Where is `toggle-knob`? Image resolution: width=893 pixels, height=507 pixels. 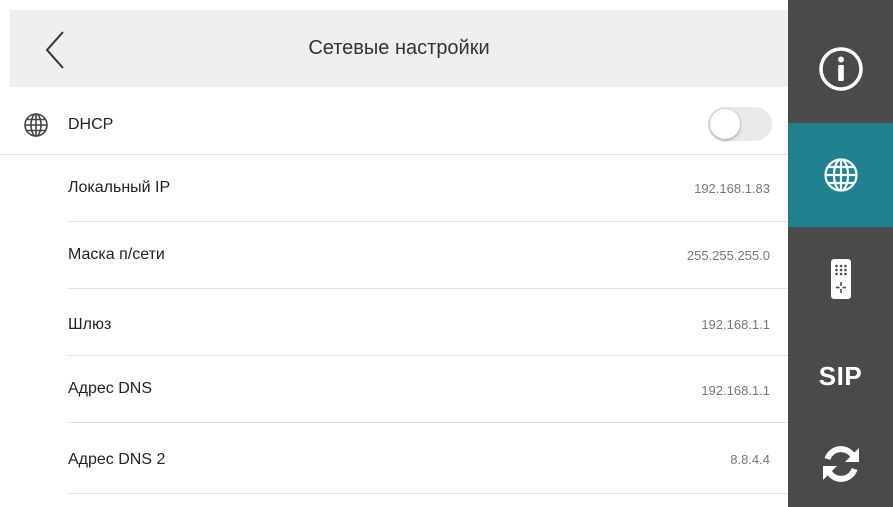 toggle-knob is located at coordinates (725, 124).